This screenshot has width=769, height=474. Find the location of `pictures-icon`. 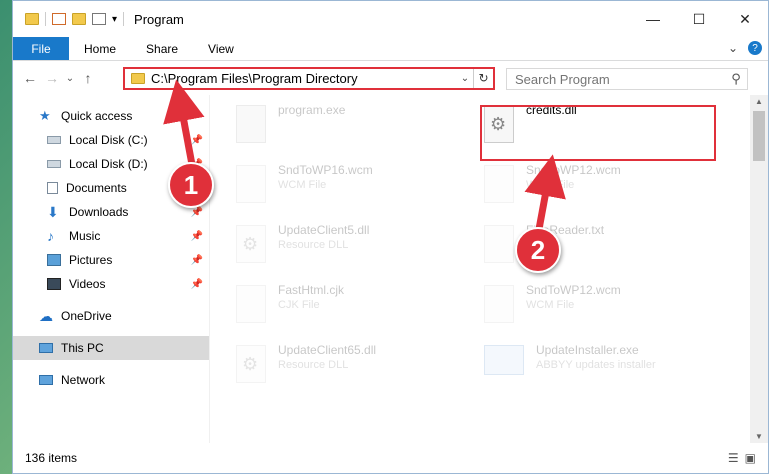

pictures-icon is located at coordinates (54, 260).